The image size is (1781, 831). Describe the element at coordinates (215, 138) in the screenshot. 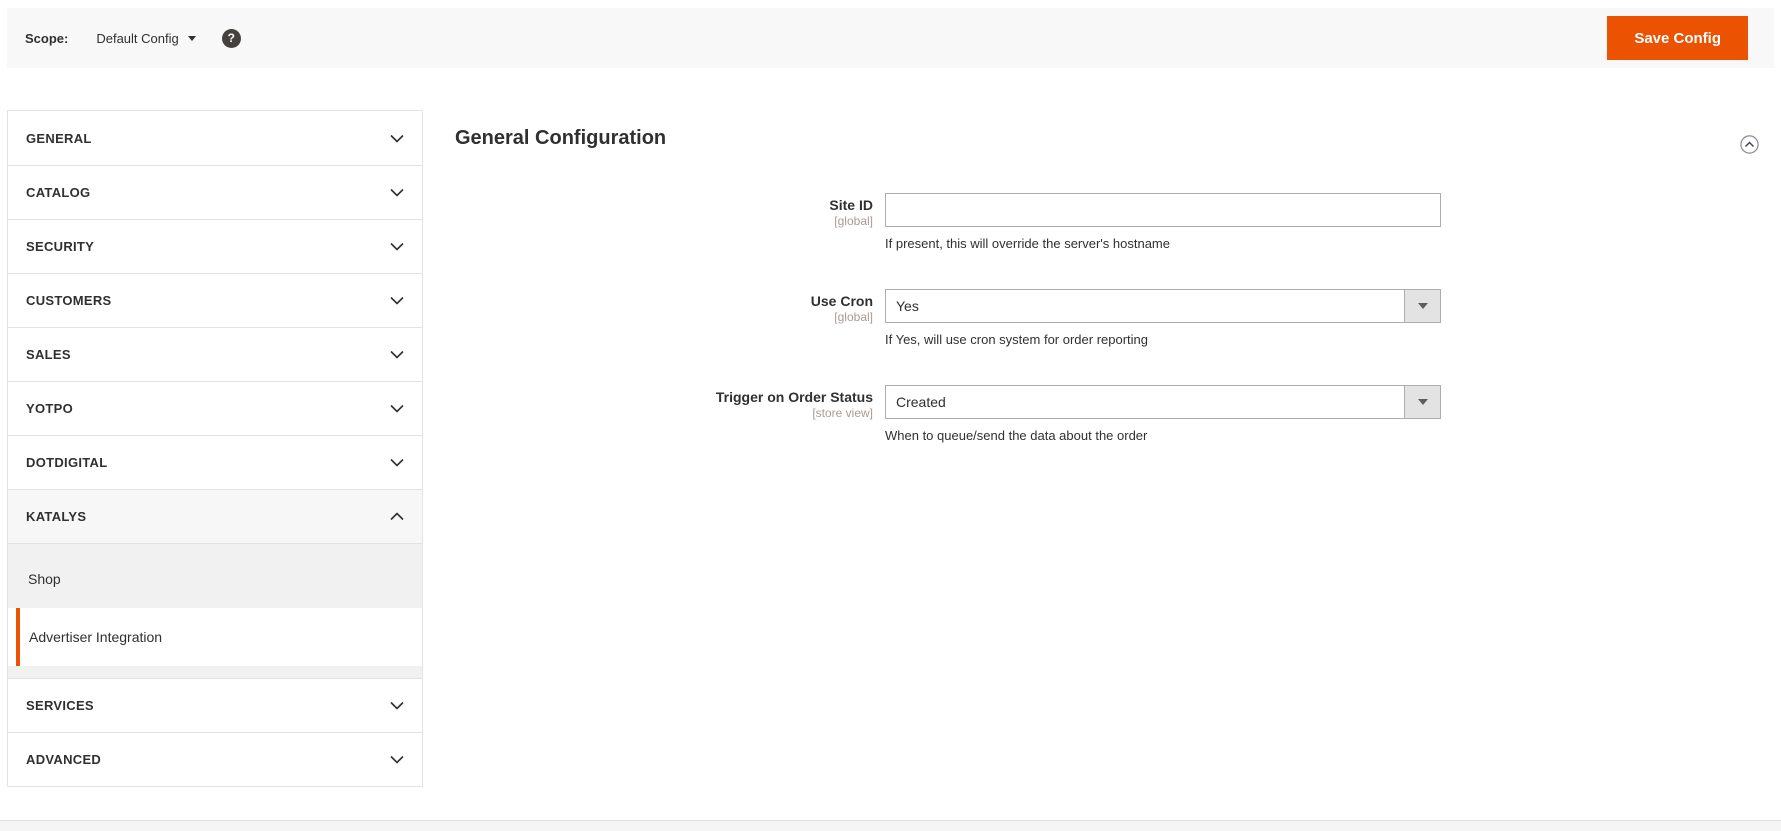

I see `sidebar-item-general: GENERAL` at that location.